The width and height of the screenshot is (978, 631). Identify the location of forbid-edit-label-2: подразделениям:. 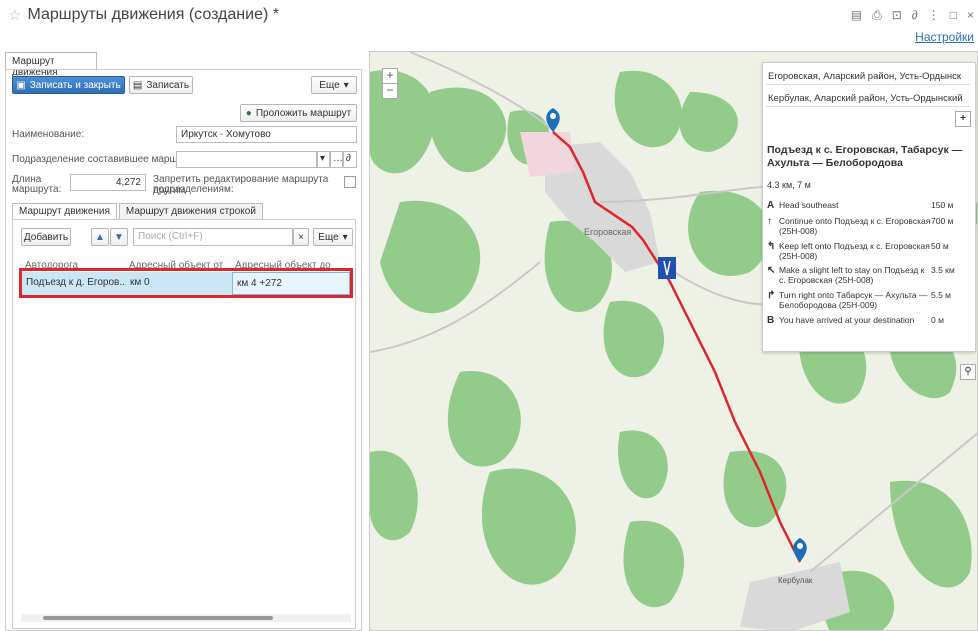
(193, 189).